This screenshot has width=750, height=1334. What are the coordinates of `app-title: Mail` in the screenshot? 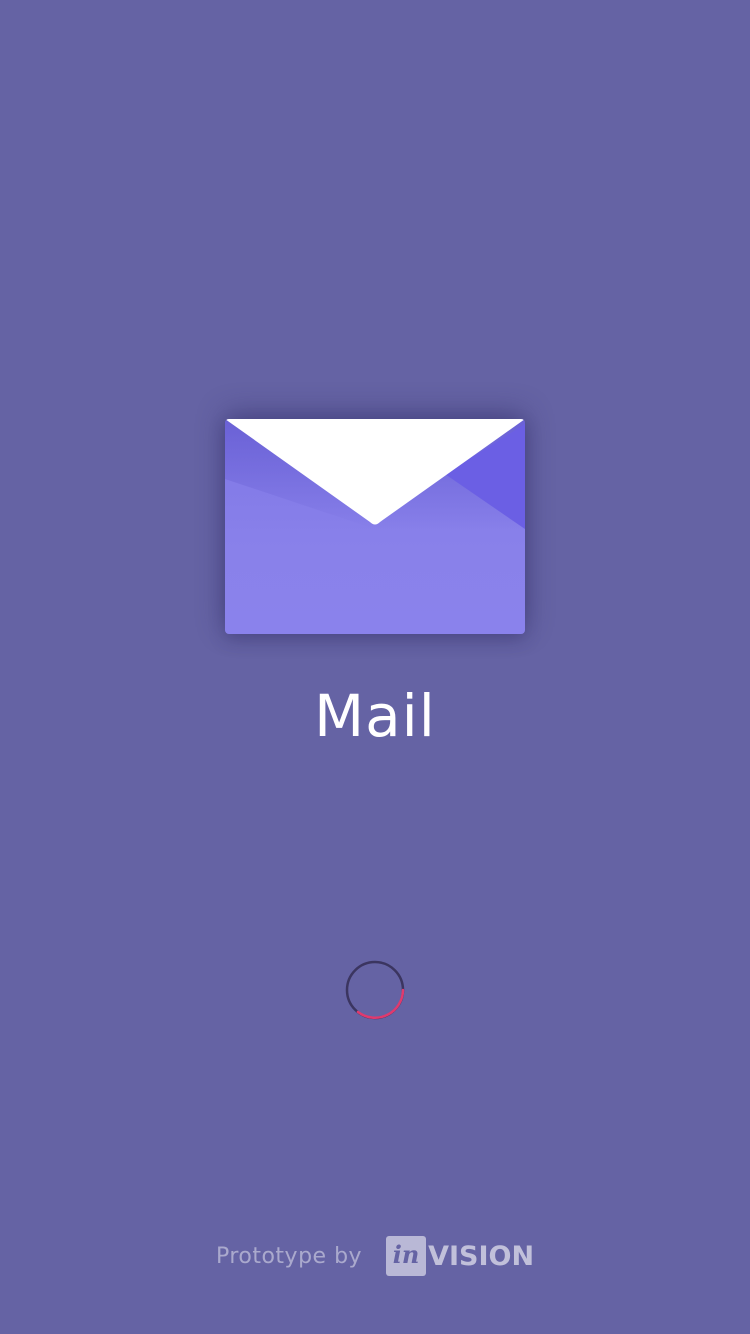 It's located at (375, 716).